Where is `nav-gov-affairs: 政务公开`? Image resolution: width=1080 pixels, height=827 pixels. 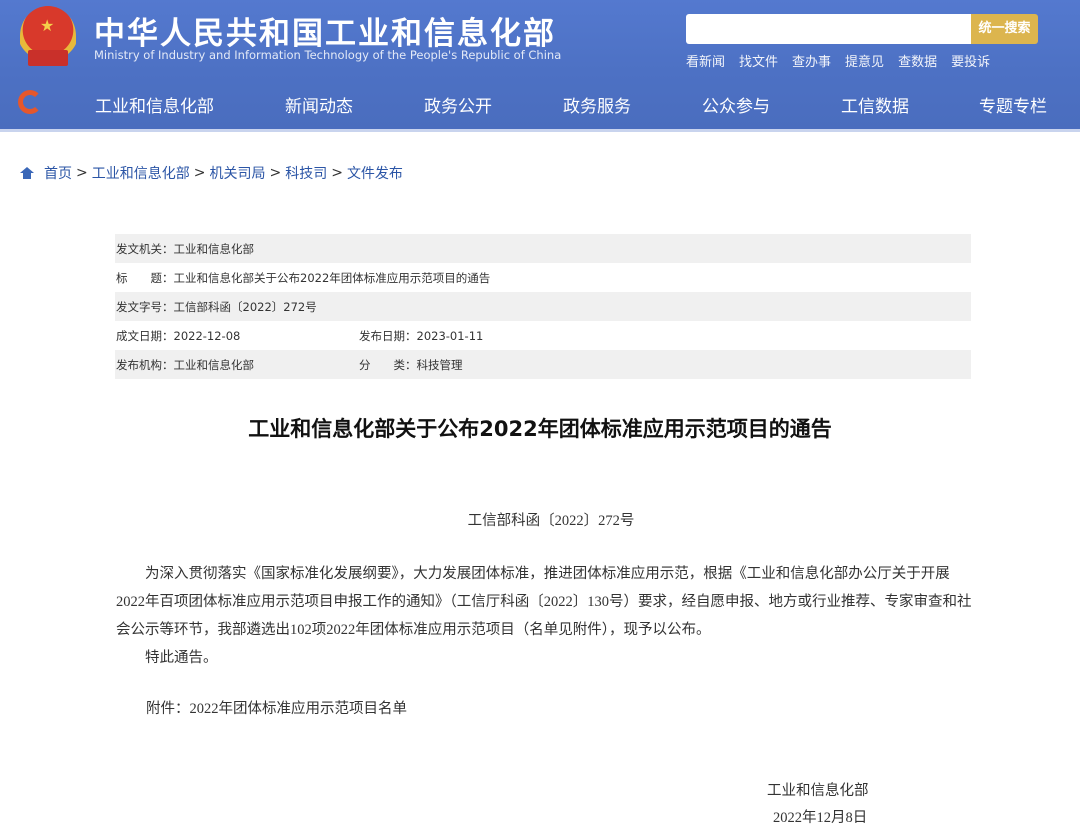
nav-gov-affairs: 政务公开 is located at coordinates (458, 104).